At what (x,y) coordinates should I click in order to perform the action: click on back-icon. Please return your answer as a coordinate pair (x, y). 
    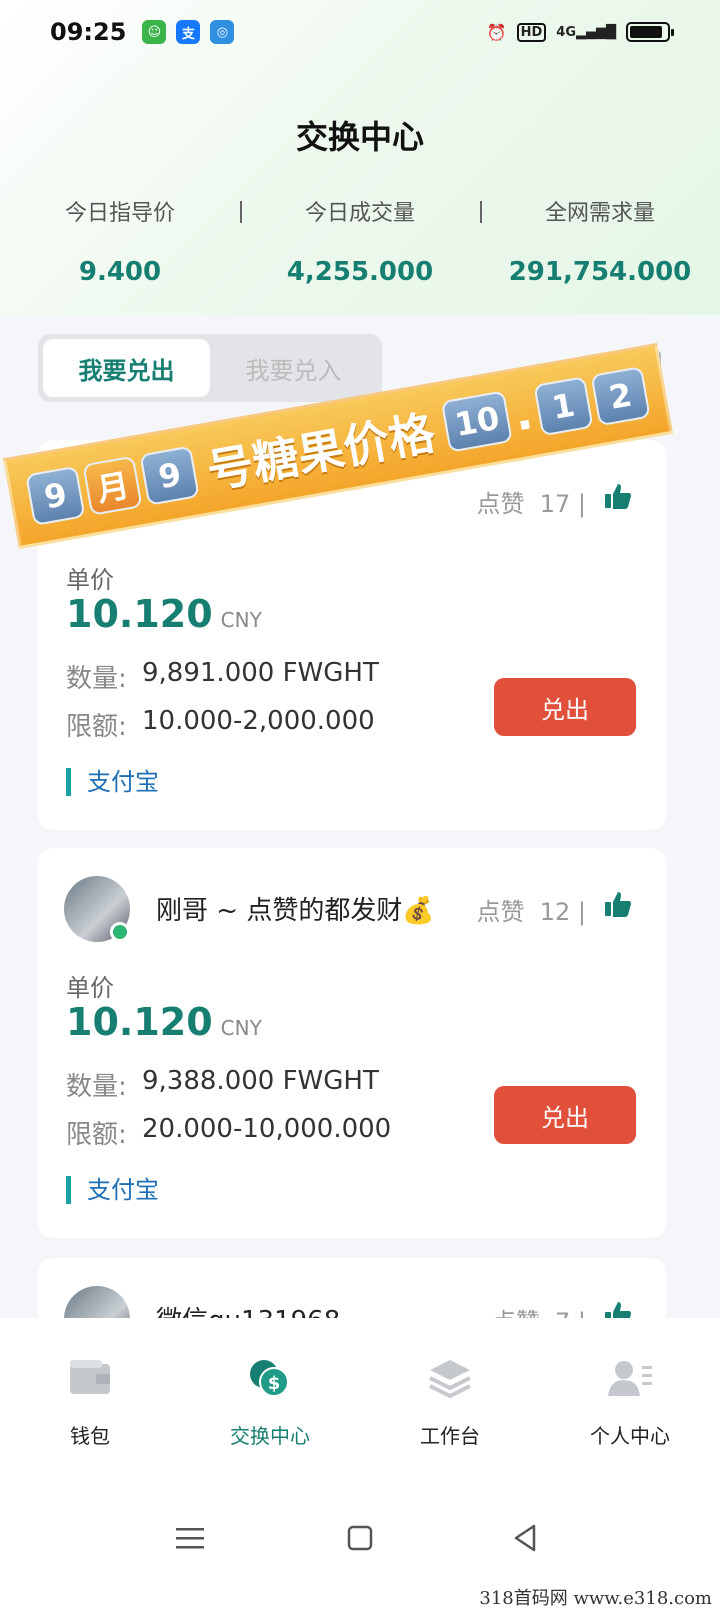
    Looking at the image, I should click on (526, 1538).